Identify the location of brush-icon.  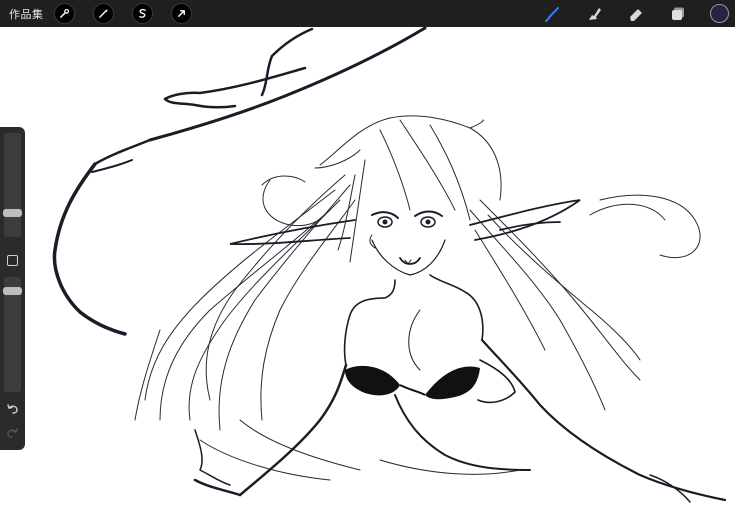
(551, 14).